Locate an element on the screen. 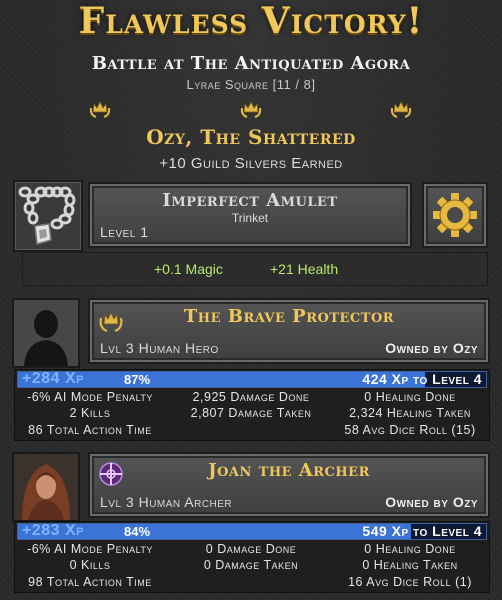 This screenshot has height=600, width=502. amulet-chain-icon is located at coordinates (47, 215).